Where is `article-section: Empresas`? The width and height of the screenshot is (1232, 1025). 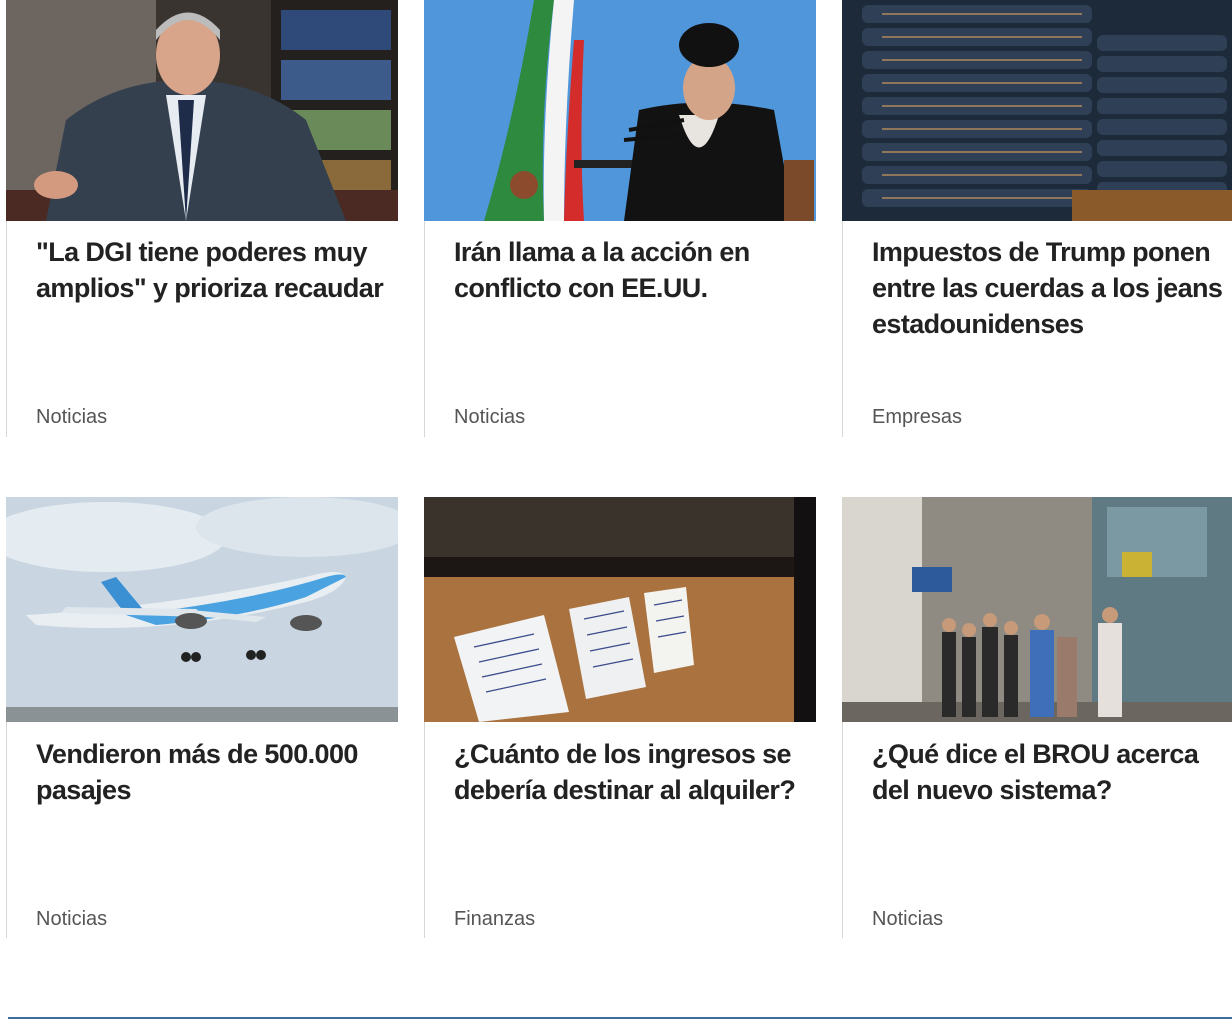
article-section: Empresas is located at coordinates (917, 417).